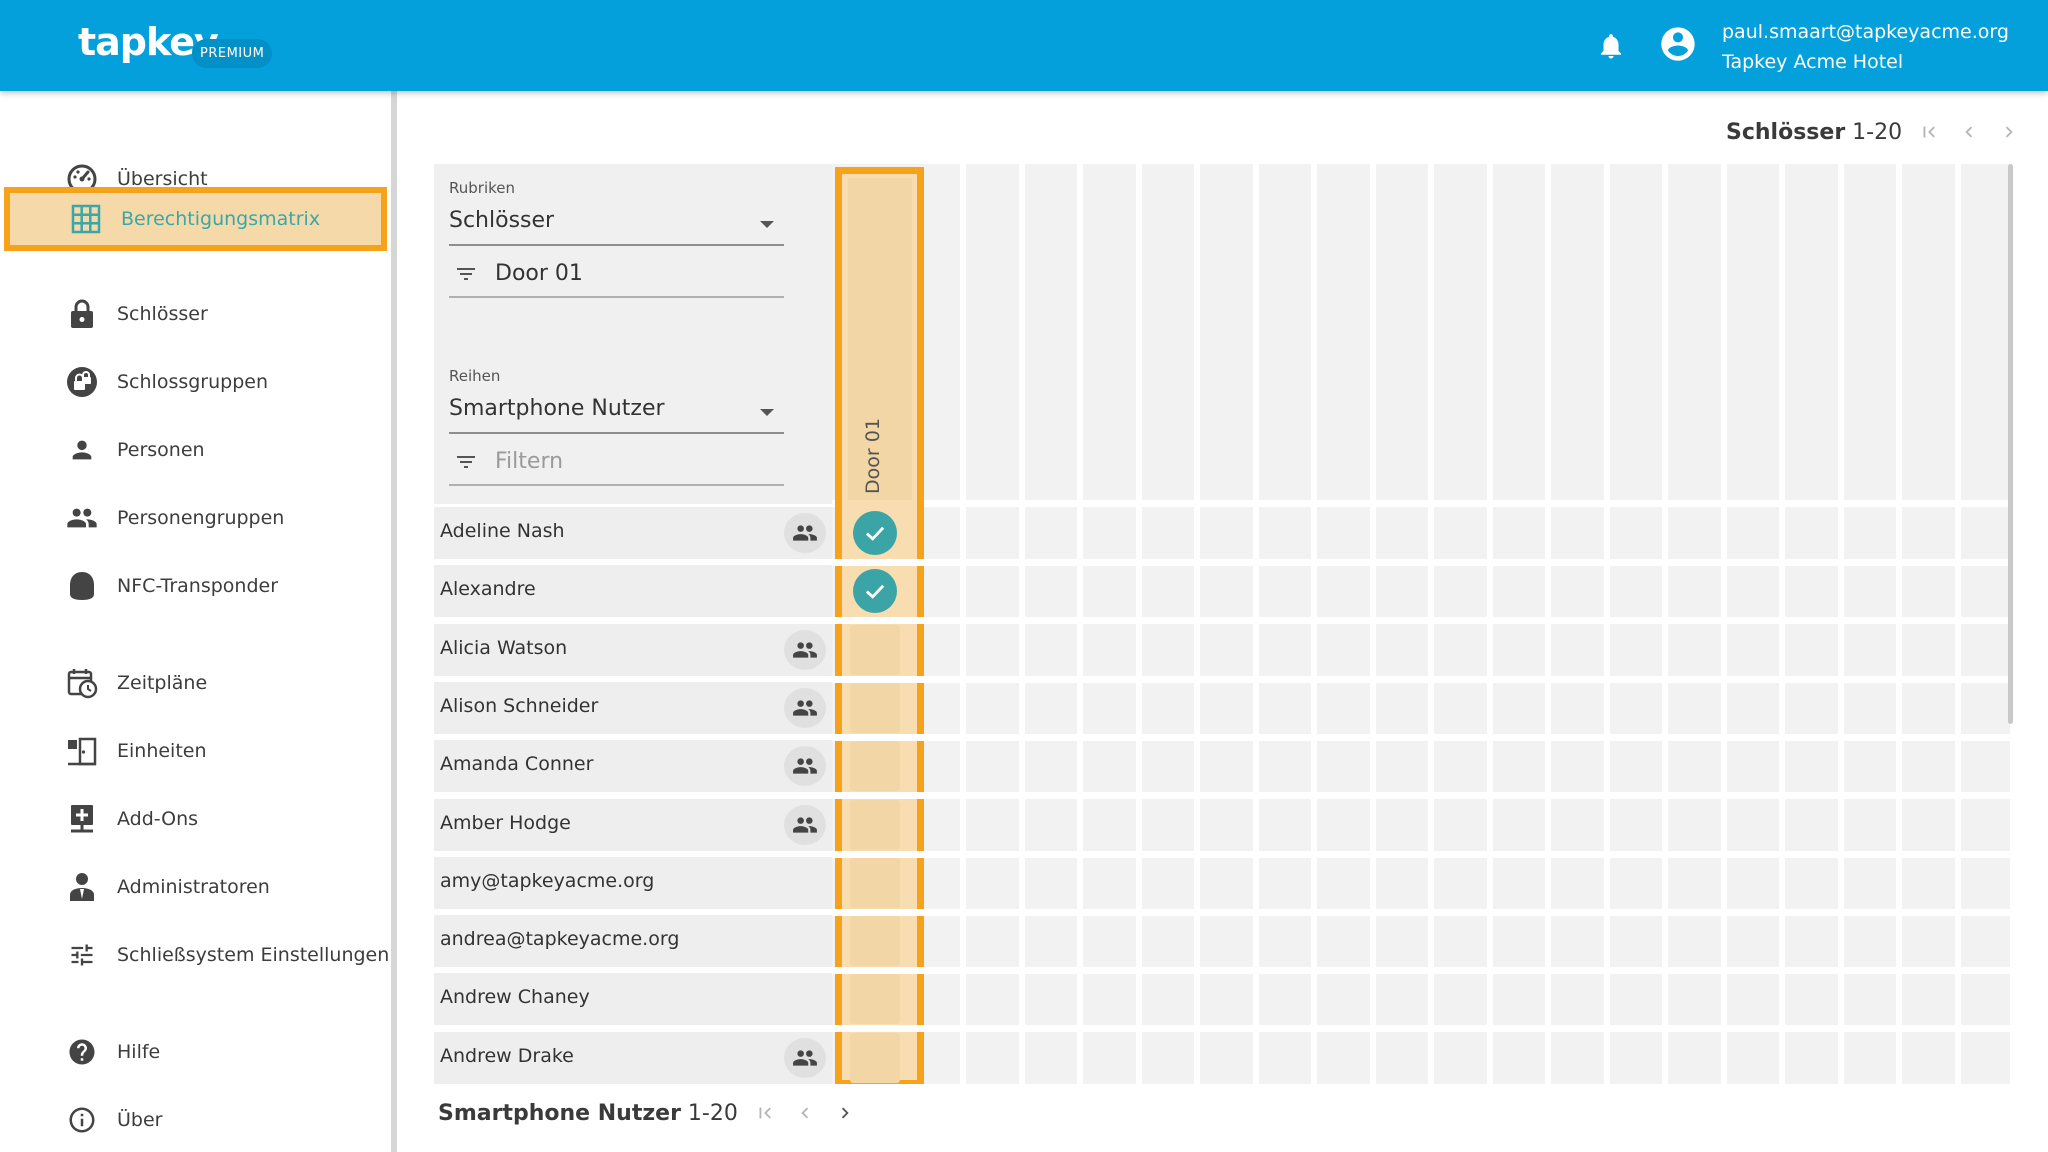 The height and width of the screenshot is (1152, 2048). Describe the element at coordinates (195, 887) in the screenshot. I see `sidebar-item-administratoren: Administratoren` at that location.